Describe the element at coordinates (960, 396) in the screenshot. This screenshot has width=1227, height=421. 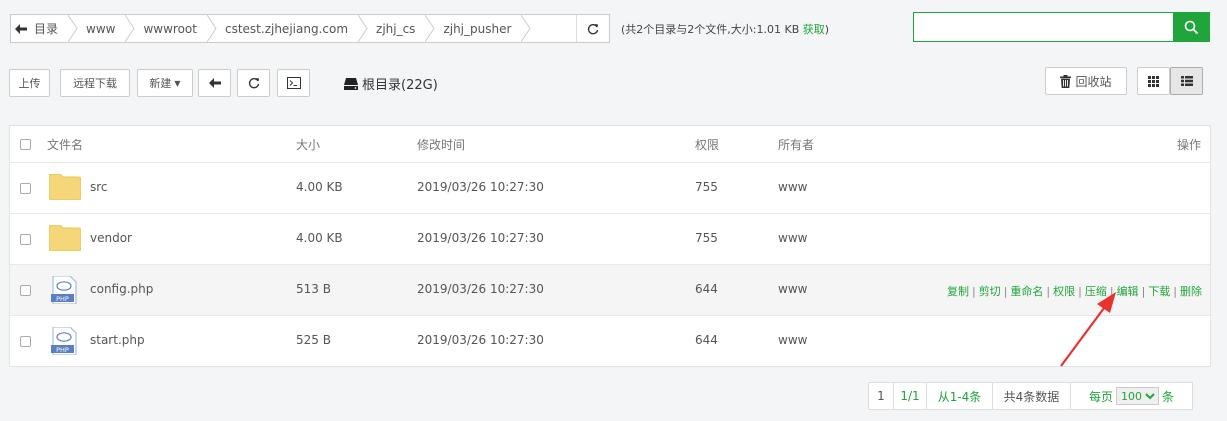
I see `page-range: 从1-4条` at that location.